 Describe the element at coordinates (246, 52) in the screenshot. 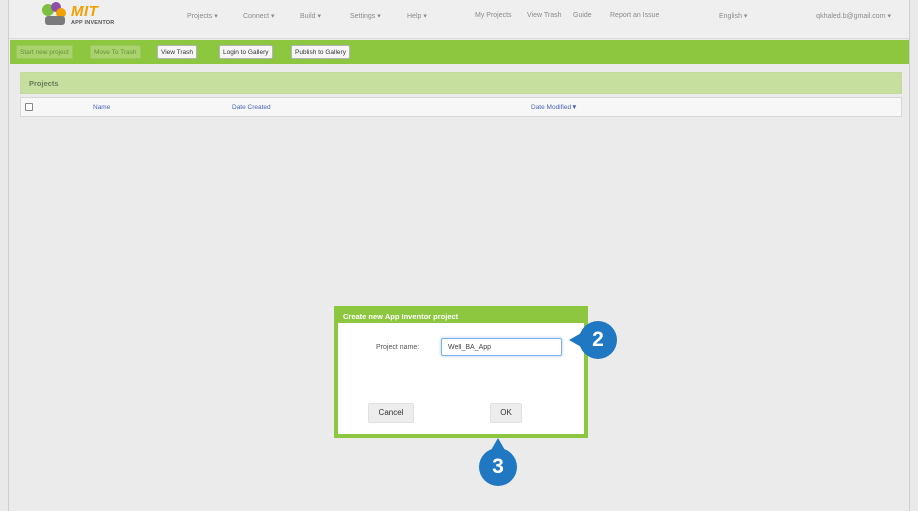

I see `login-to-gallery-button: Login to Gallery` at that location.